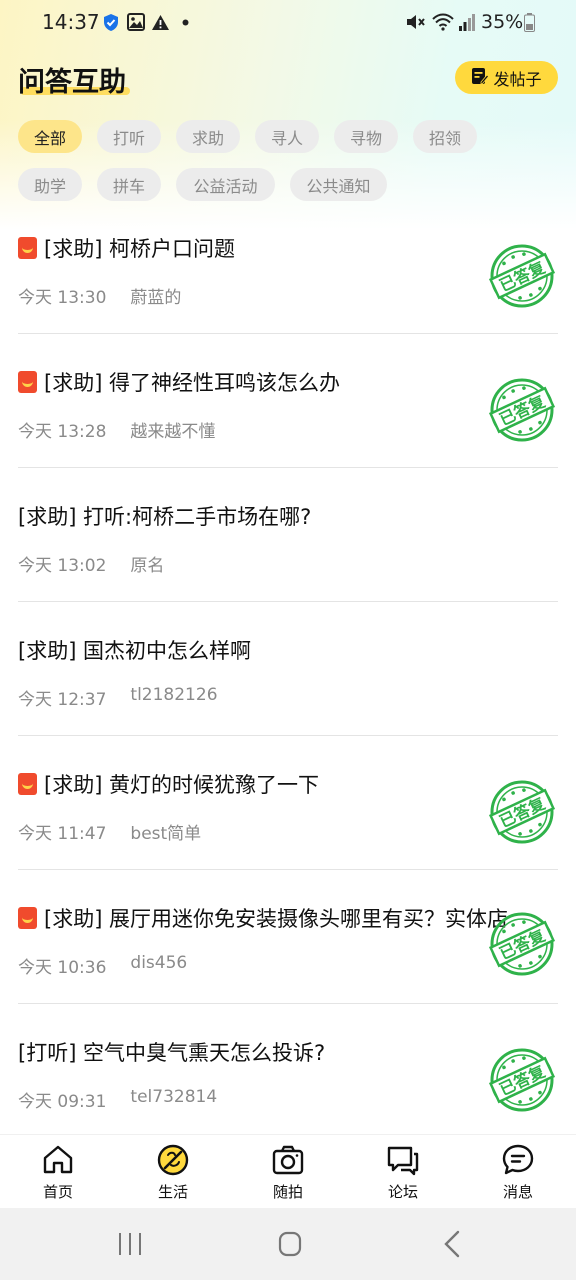 The width and height of the screenshot is (576, 1280). What do you see at coordinates (502, 22) in the screenshot?
I see `battery-percent: 35%` at bounding box center [502, 22].